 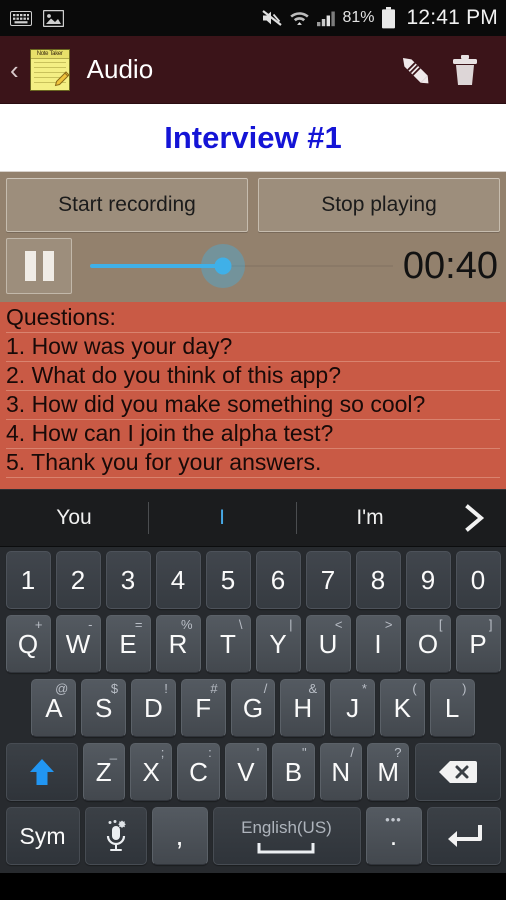 I want to click on start-recording-button: Start recording, so click(x=127, y=205).